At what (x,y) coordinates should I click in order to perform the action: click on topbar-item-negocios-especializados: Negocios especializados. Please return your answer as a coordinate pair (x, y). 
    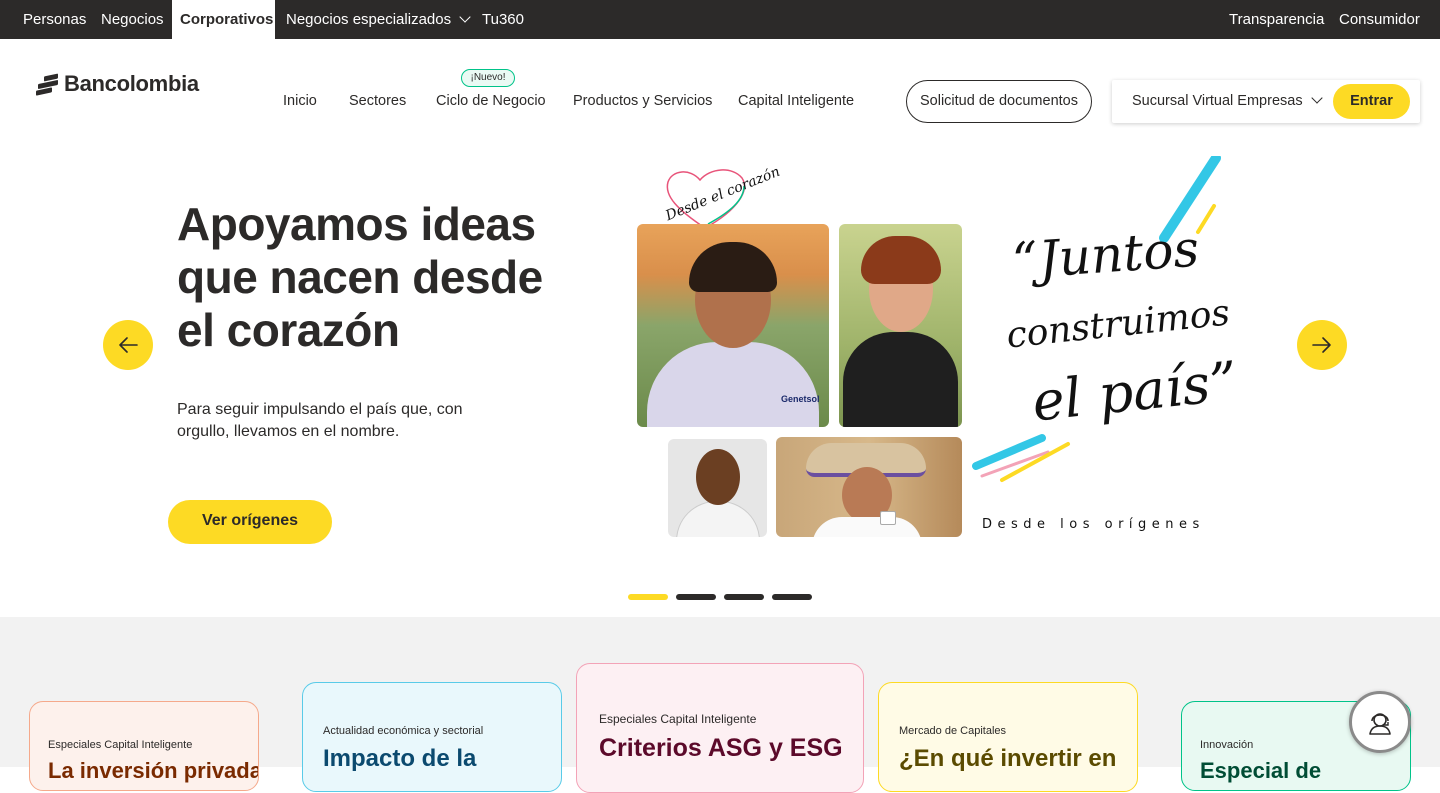
    Looking at the image, I should click on (378, 19).